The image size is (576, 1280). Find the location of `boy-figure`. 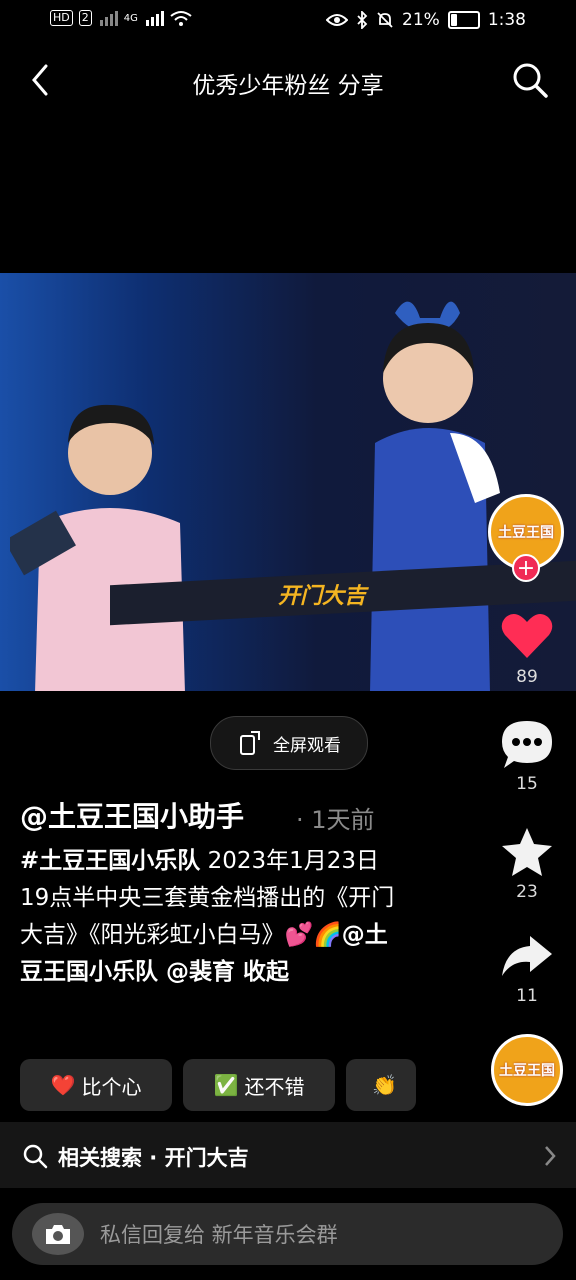

boy-figure is located at coordinates (97, 547).